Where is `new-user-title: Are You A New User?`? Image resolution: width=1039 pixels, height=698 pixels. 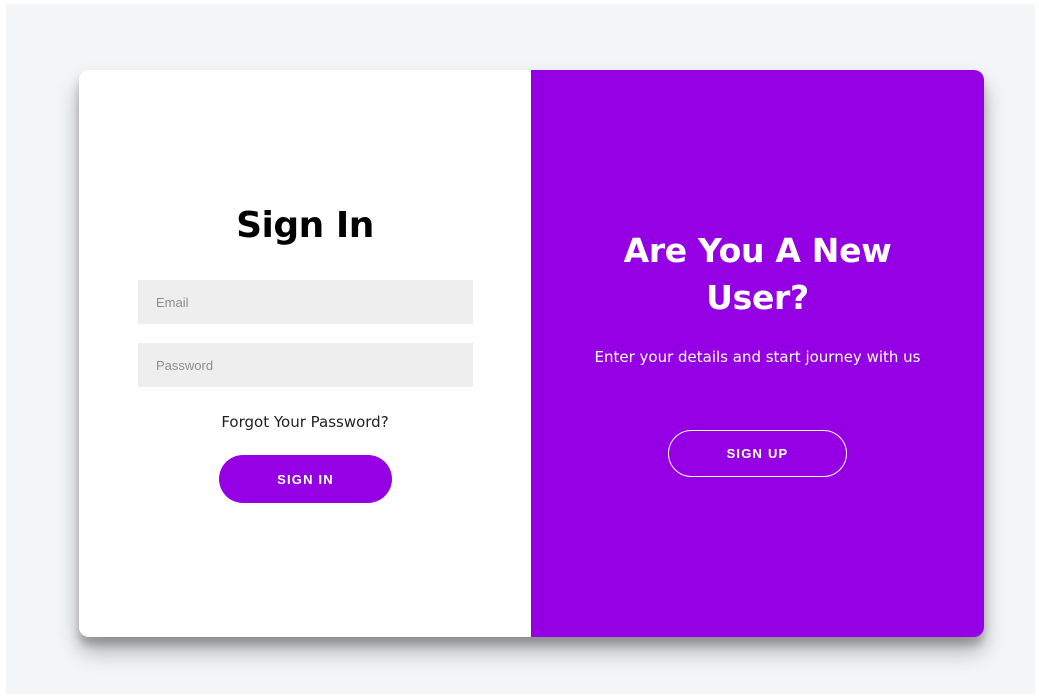 new-user-title: Are You A New User? is located at coordinates (757, 274).